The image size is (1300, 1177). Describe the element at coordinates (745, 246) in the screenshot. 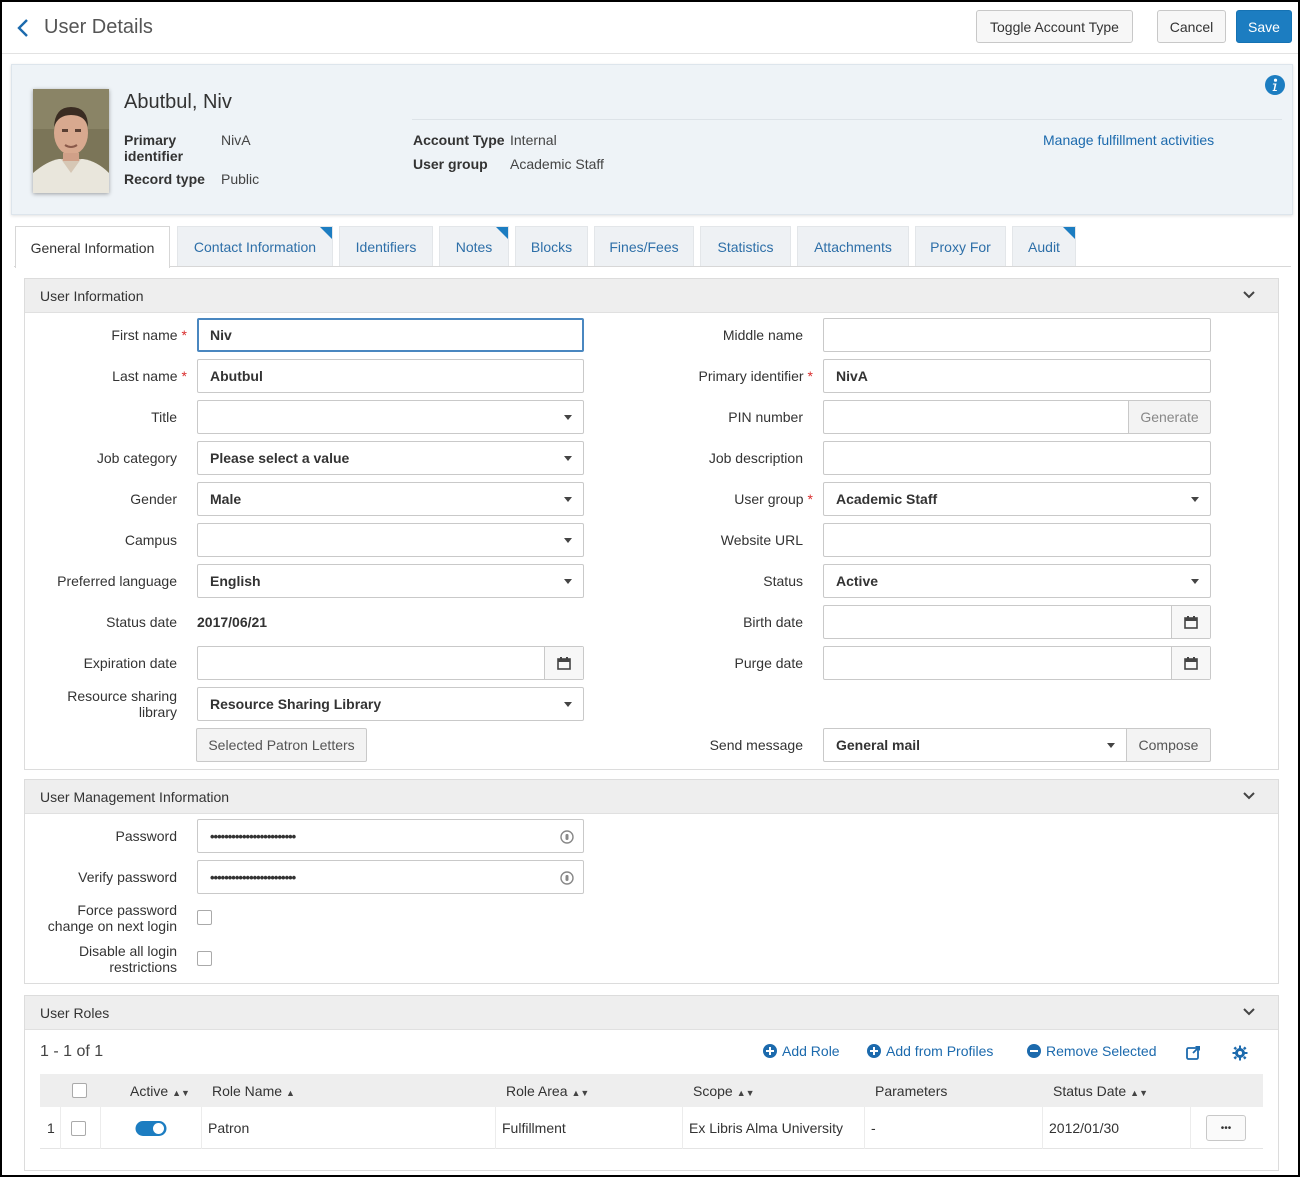

I see `tab-statistics: Statistics` at that location.